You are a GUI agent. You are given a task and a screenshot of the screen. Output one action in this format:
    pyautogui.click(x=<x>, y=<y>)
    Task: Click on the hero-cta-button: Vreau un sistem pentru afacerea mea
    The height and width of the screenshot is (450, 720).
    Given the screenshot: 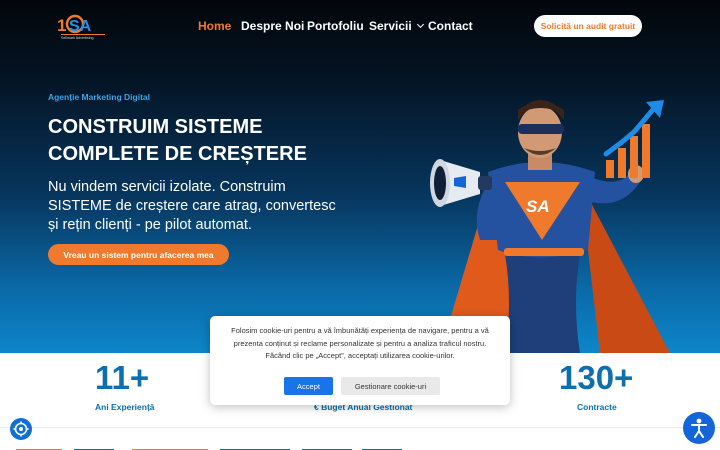 What is the action you would take?
    pyautogui.click(x=138, y=254)
    